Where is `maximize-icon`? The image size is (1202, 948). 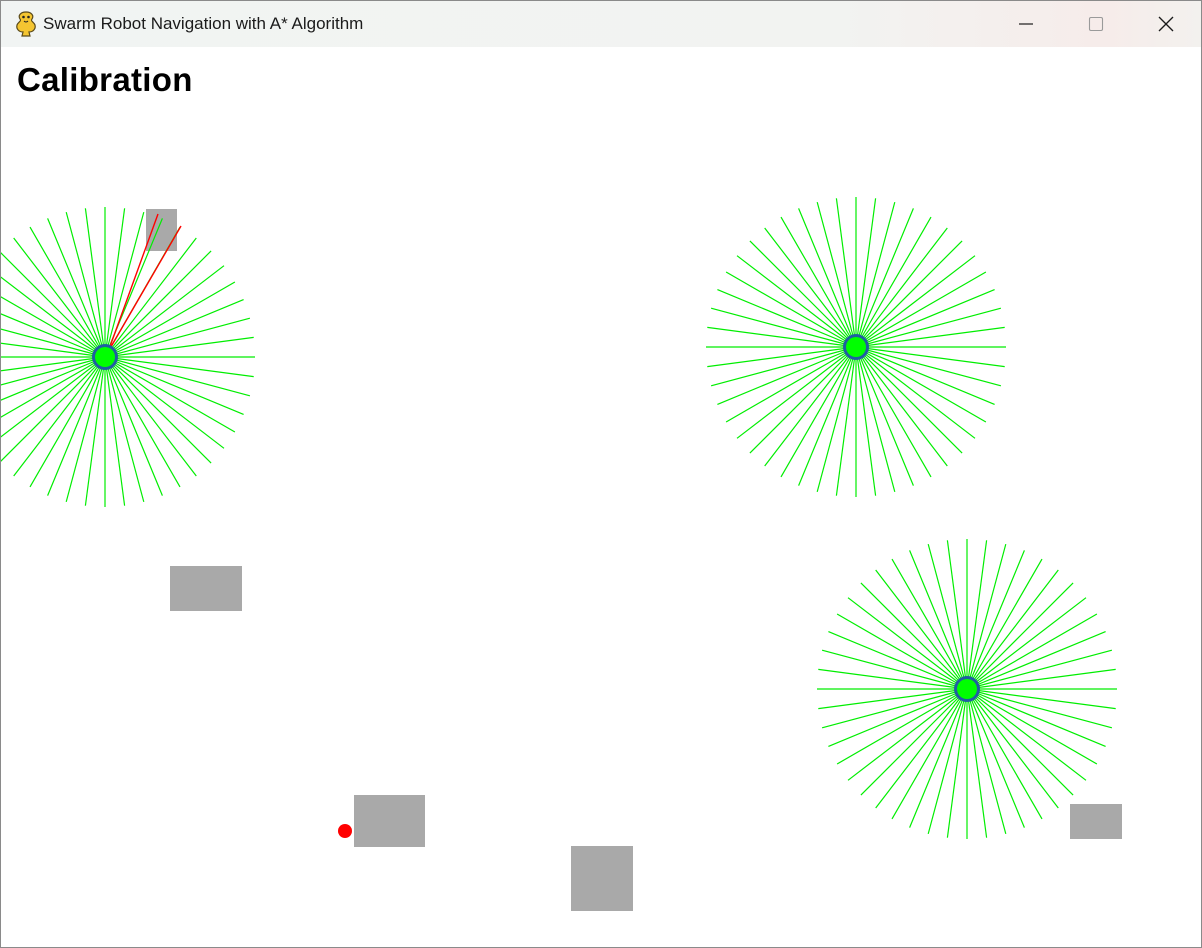 maximize-icon is located at coordinates (1096, 24).